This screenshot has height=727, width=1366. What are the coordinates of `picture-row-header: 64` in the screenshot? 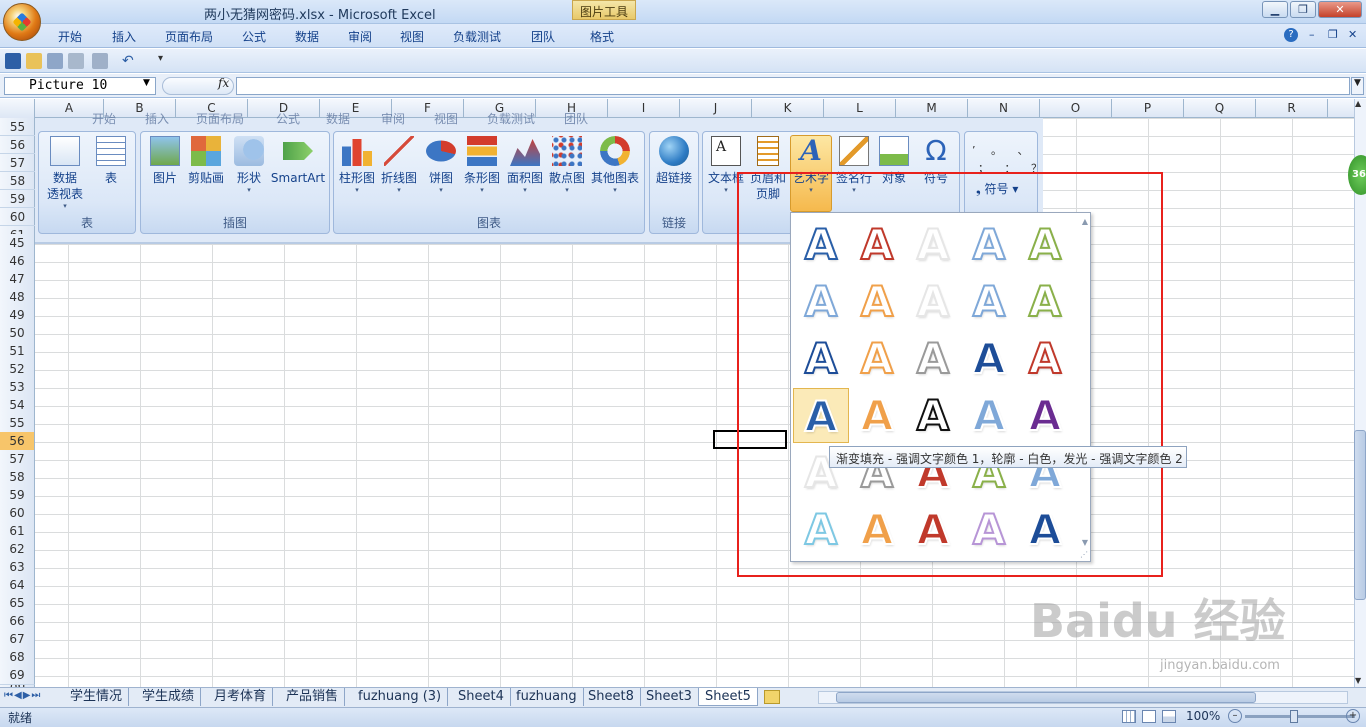 It's located at (17, 585).